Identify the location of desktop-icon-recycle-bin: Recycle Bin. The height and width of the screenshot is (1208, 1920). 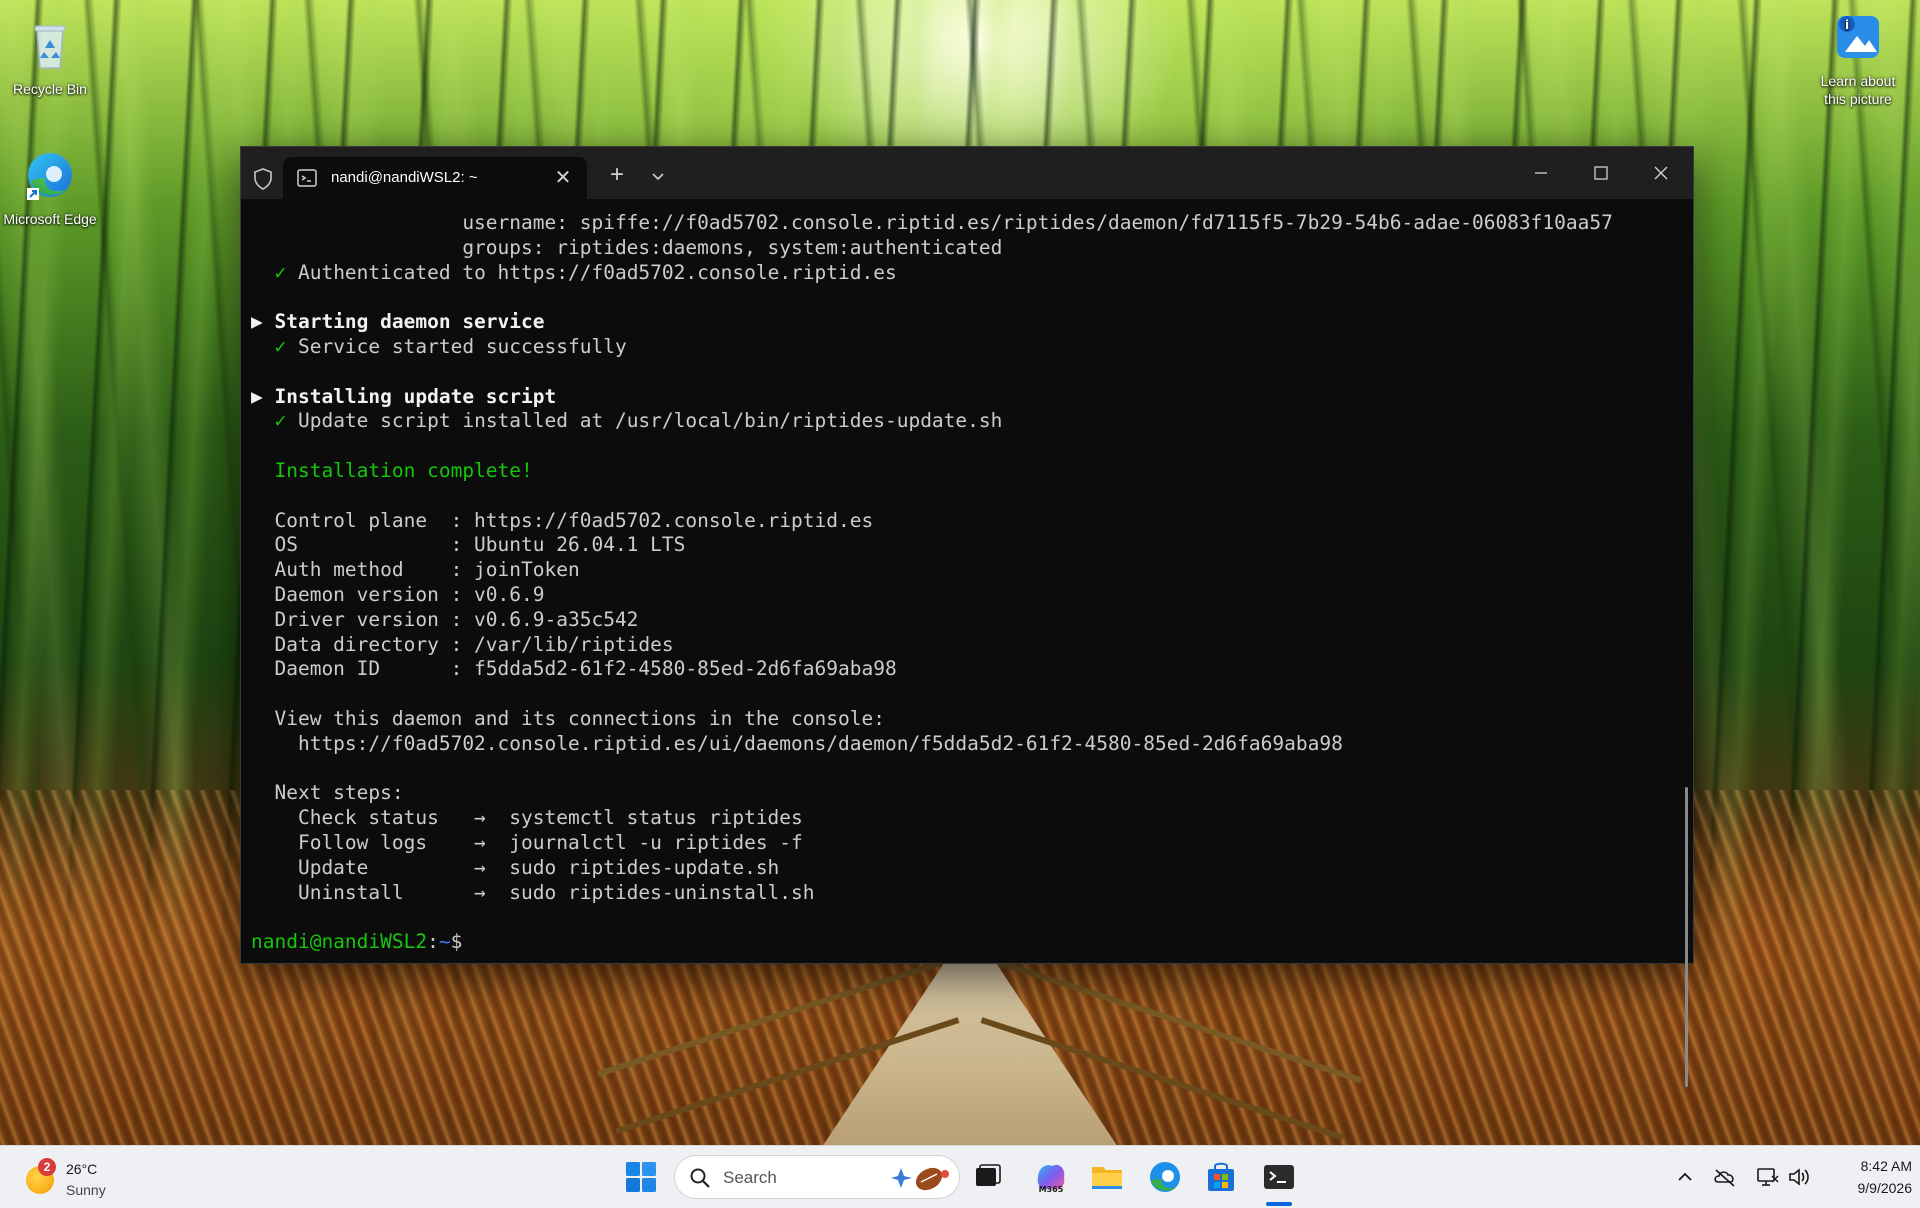
(50, 58).